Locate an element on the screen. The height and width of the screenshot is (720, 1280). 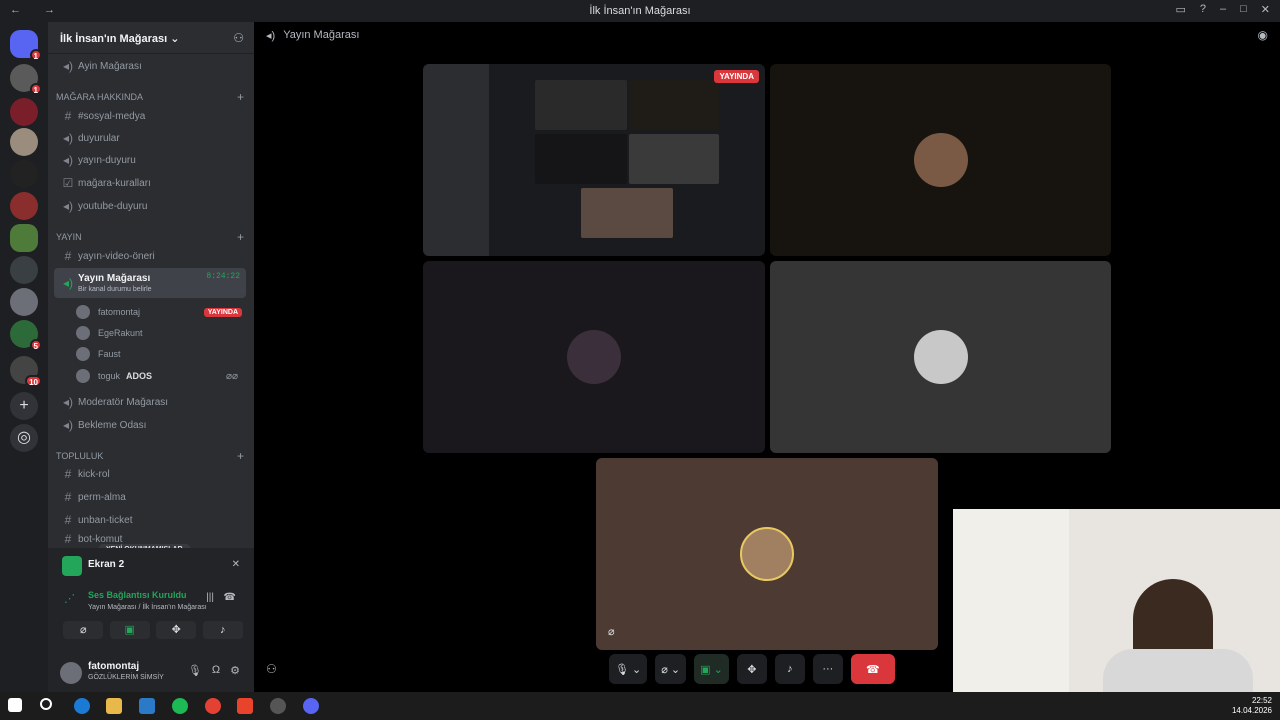
explorer-icon is located at coordinates (114, 706).